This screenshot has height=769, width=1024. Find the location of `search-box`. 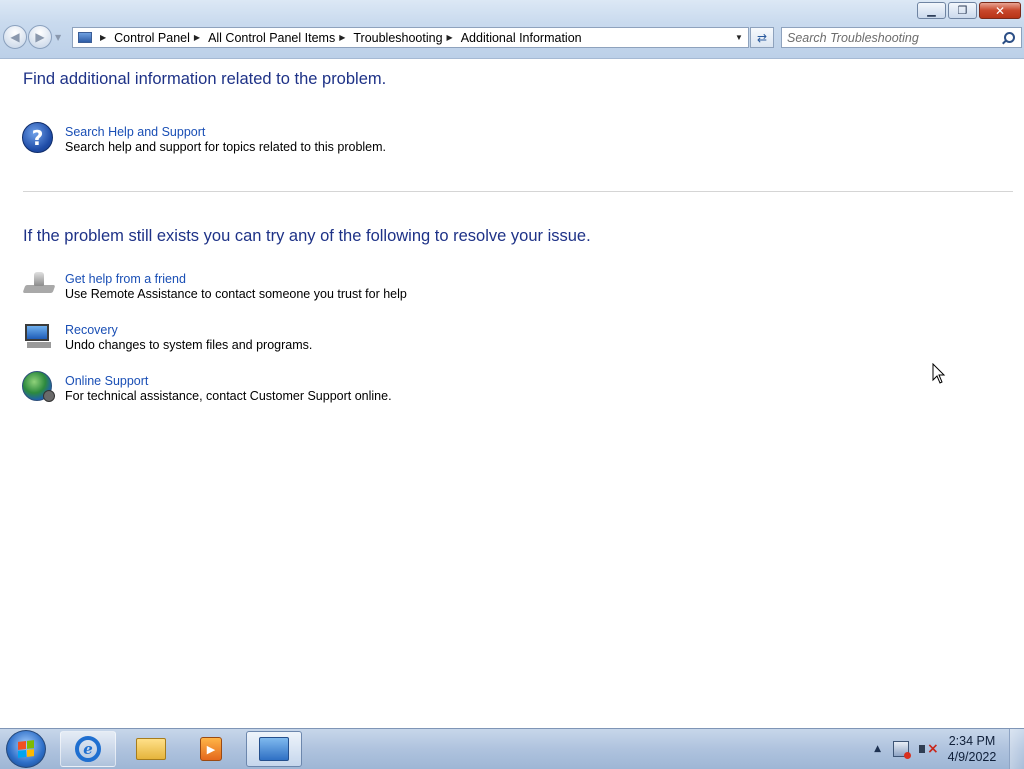

search-box is located at coordinates (901, 37).